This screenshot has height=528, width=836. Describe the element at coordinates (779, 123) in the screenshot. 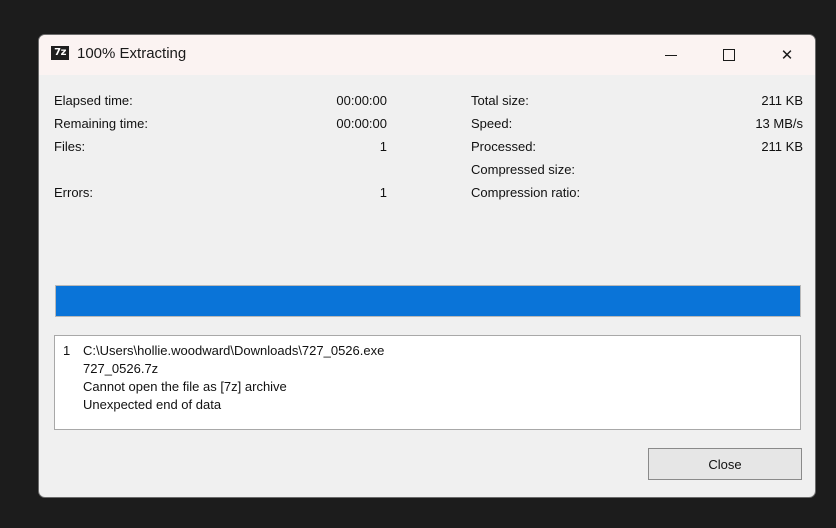

I see `speed-value: 13 MB/s` at that location.